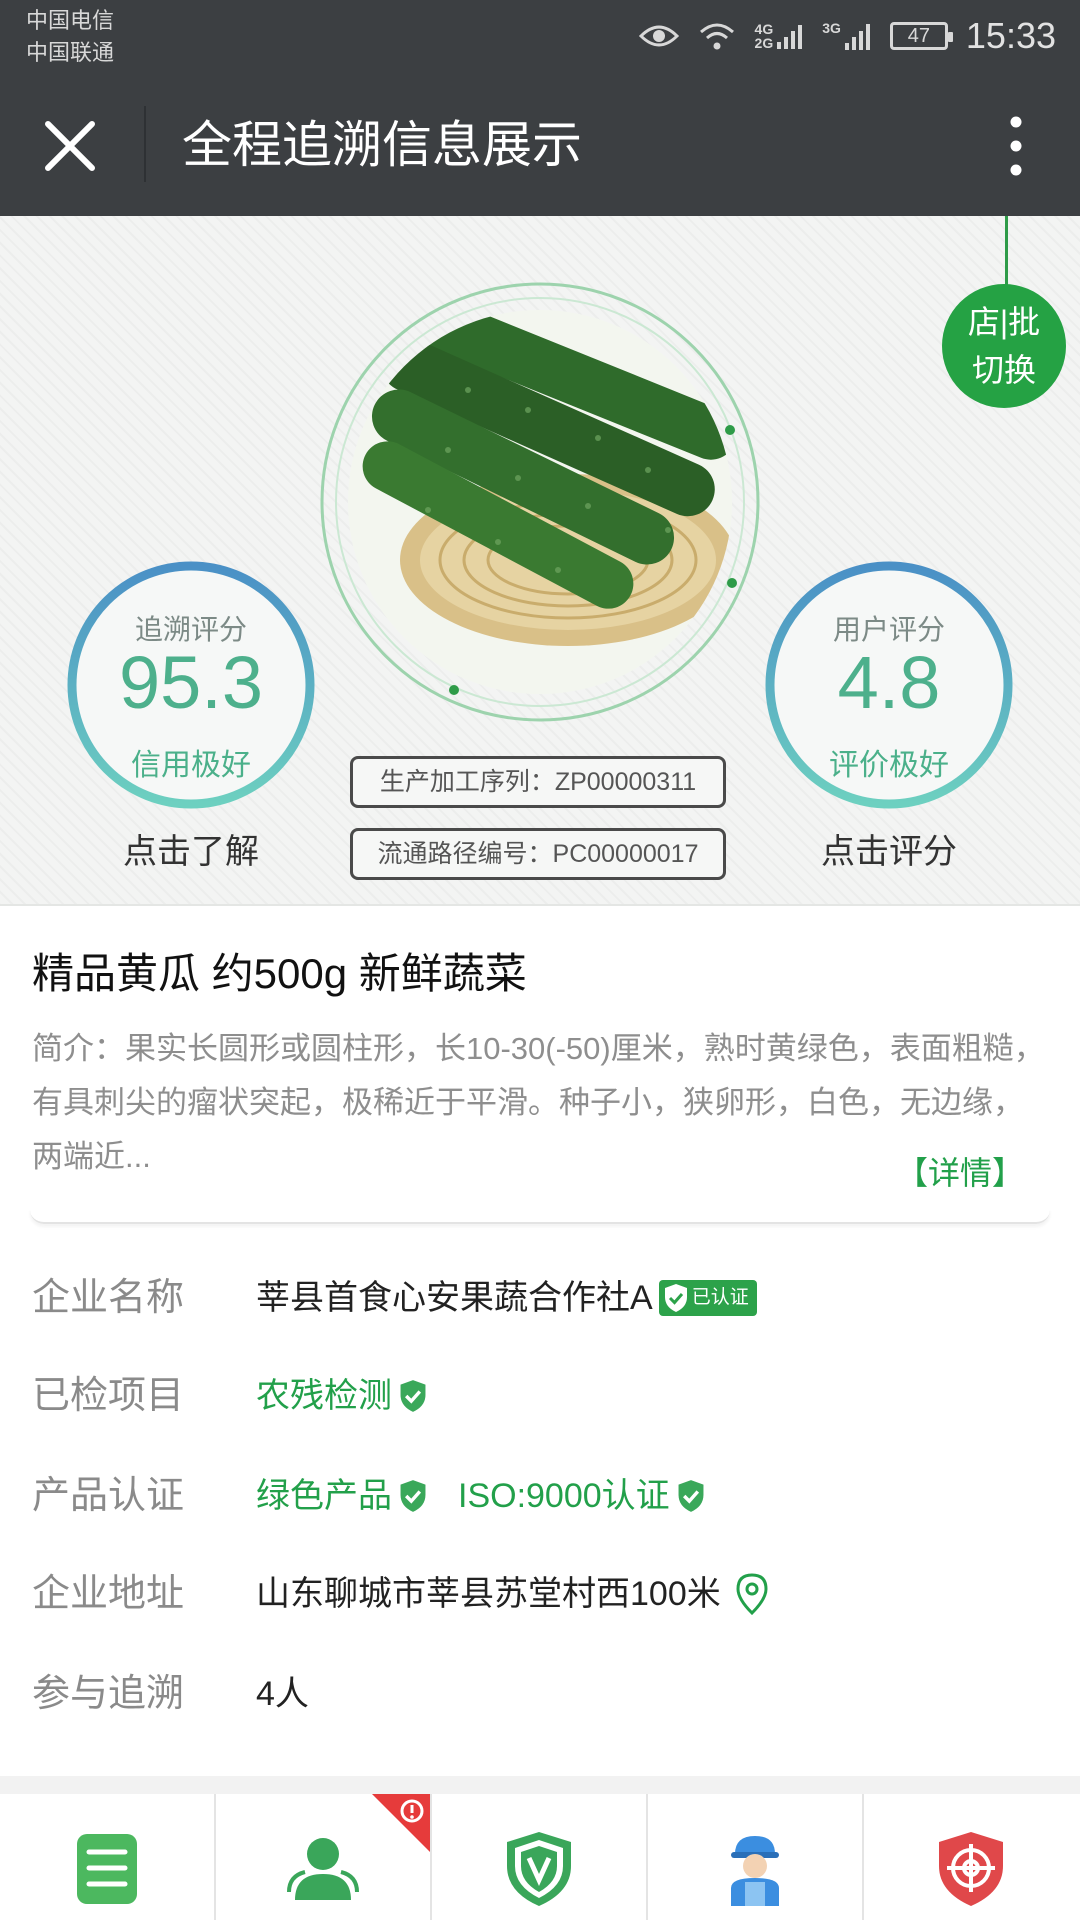 This screenshot has height=1920, width=1080. What do you see at coordinates (542, 1694) in the screenshot?
I see `participants-row: 参与追溯 4人` at bounding box center [542, 1694].